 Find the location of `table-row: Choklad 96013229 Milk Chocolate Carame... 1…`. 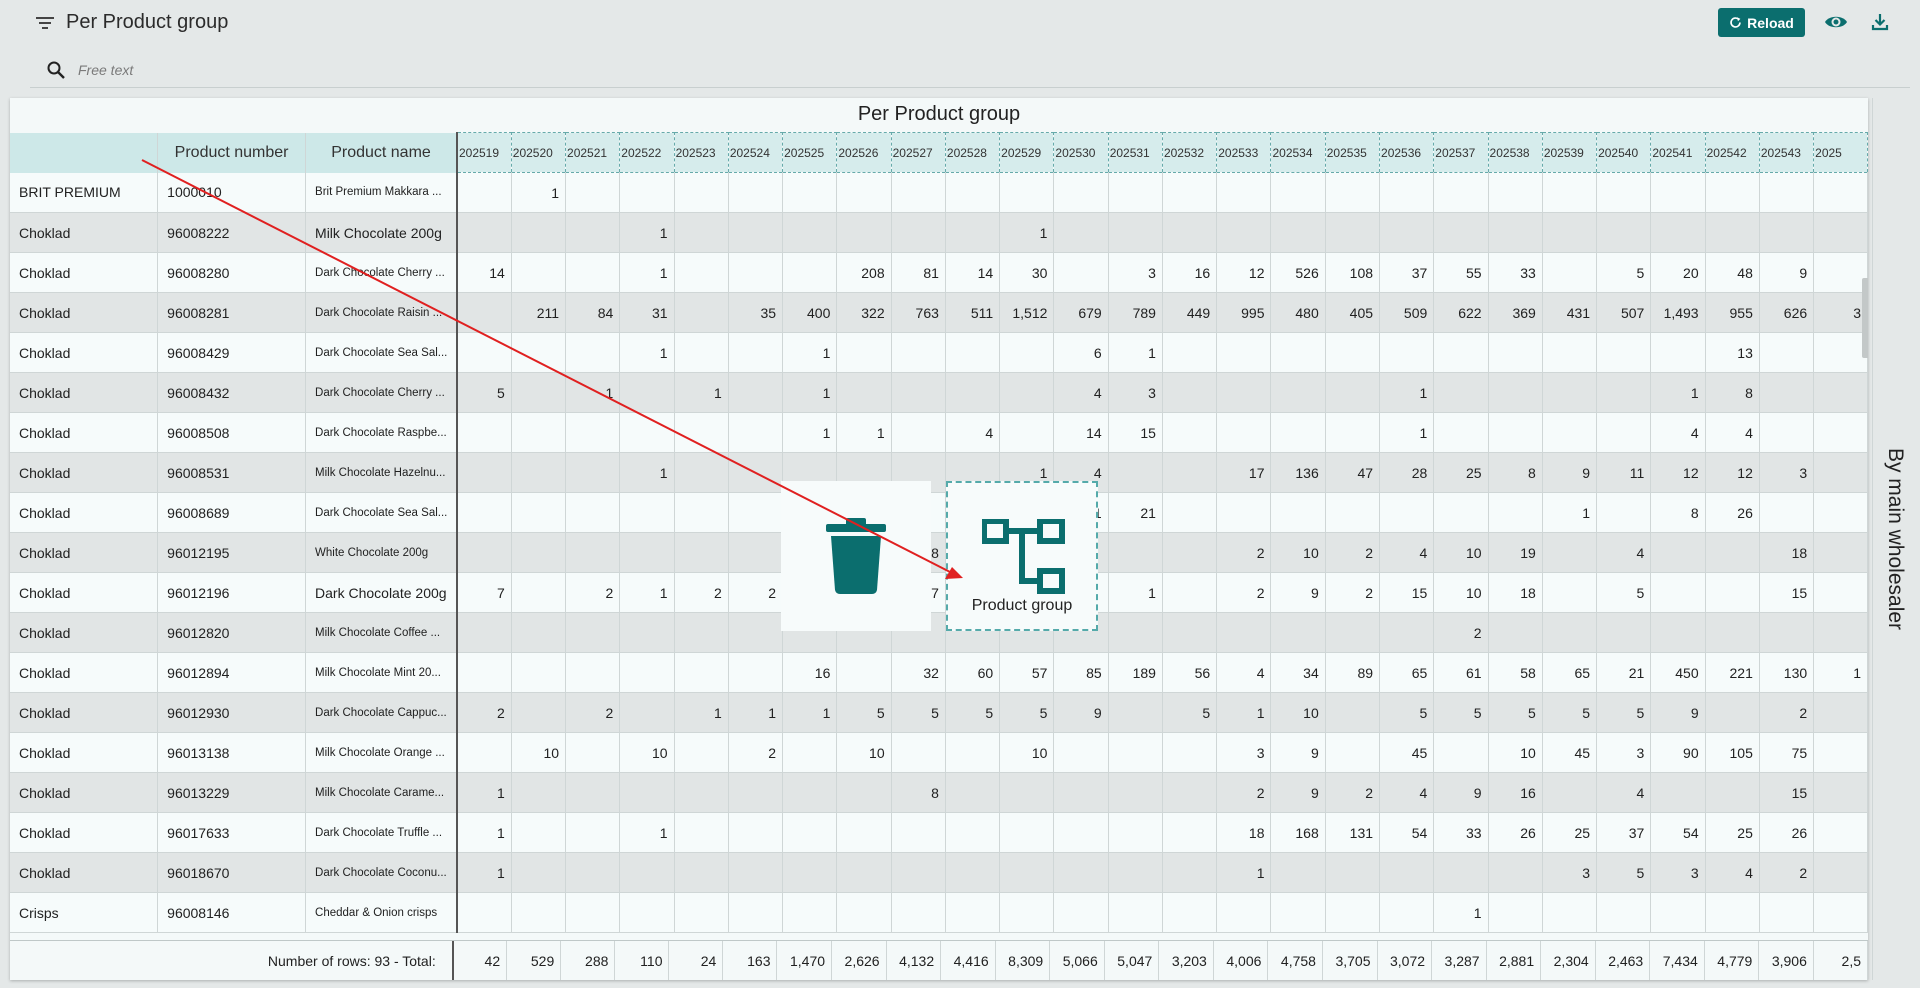

table-row: Choklad 96013229 Milk Chocolate Carame... 1… is located at coordinates (939, 792).